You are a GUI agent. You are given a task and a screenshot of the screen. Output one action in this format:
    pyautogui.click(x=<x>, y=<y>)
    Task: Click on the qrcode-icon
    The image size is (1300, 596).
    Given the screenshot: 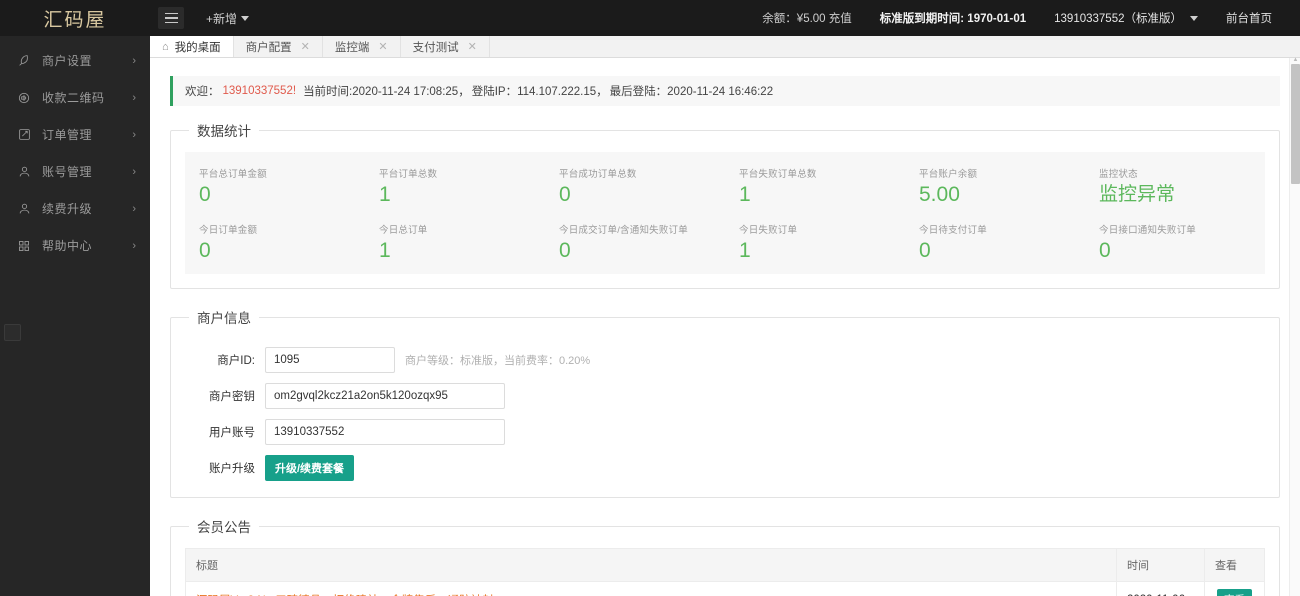 What is the action you would take?
    pyautogui.click(x=24, y=98)
    